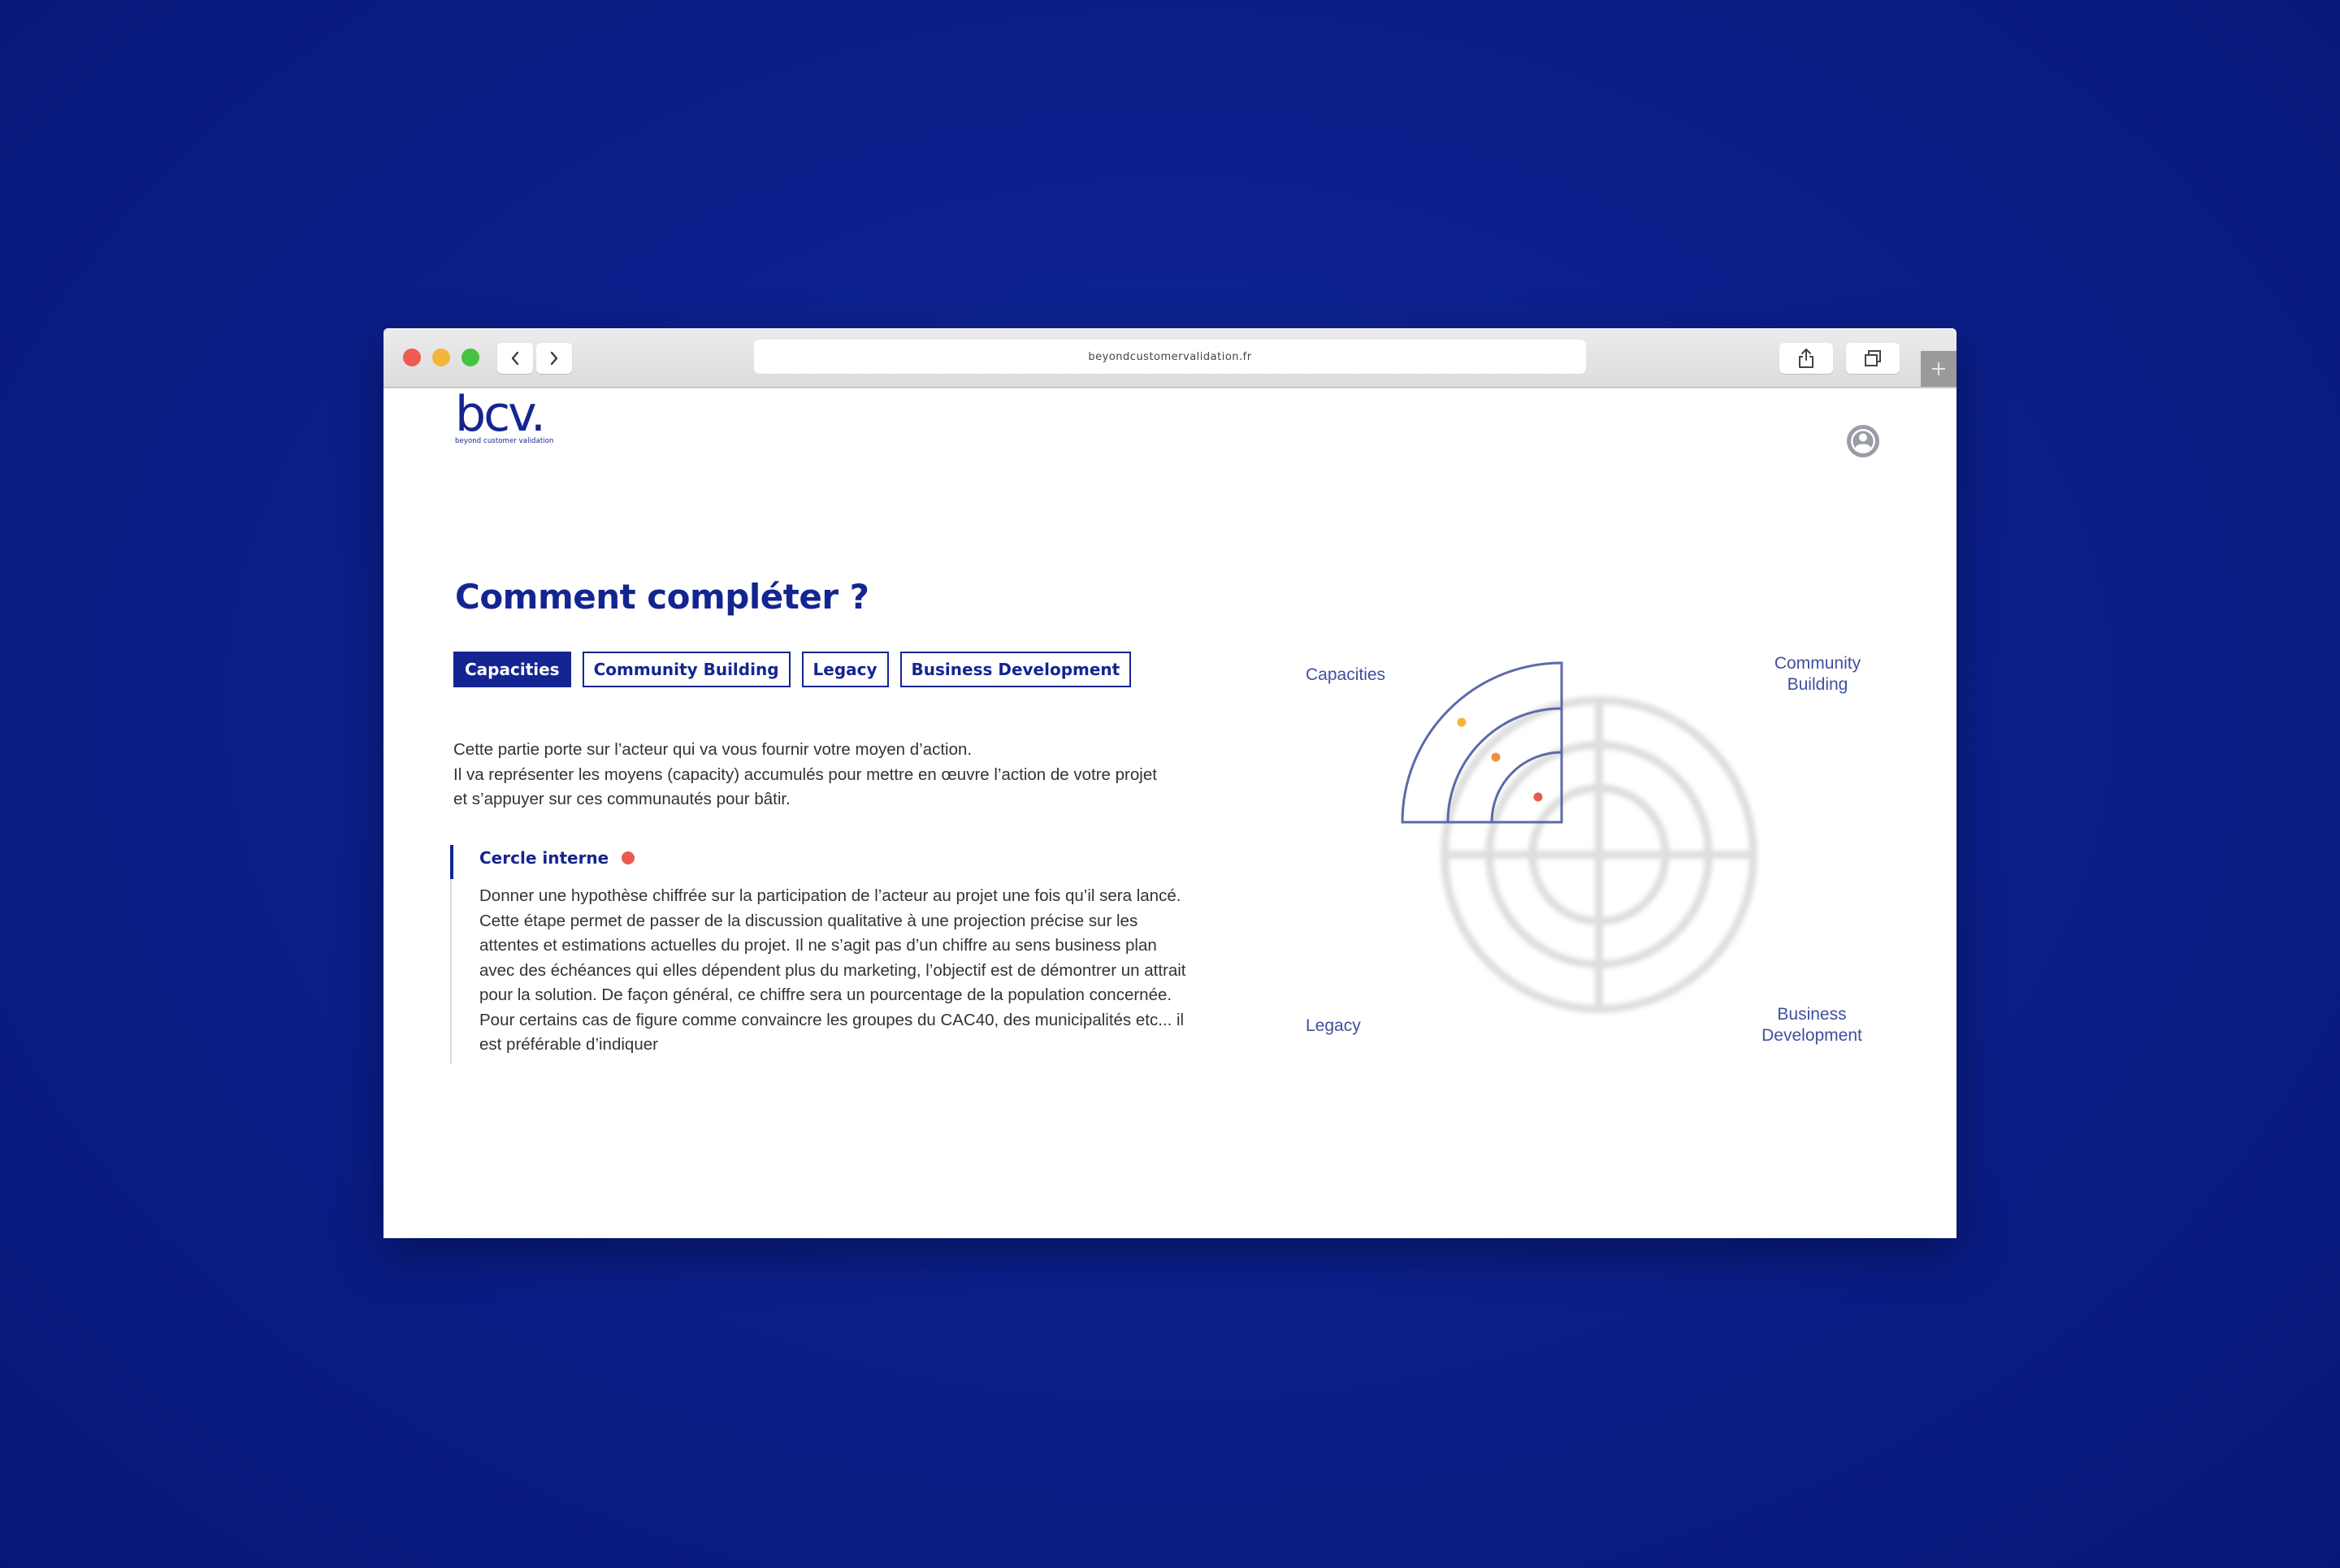 This screenshot has height=1568, width=2340. What do you see at coordinates (1818, 663) in the screenshot?
I see `quadrant-label-community: Community` at bounding box center [1818, 663].